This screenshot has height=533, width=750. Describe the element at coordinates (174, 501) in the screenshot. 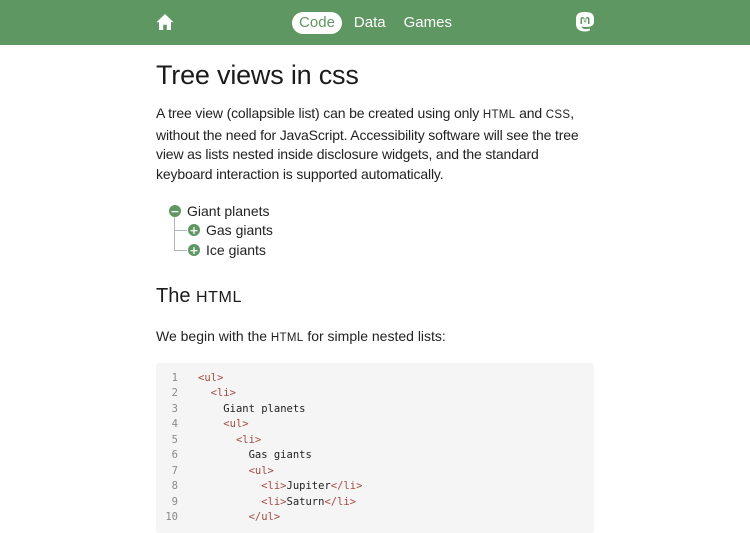

I see `line-number: 9` at that location.